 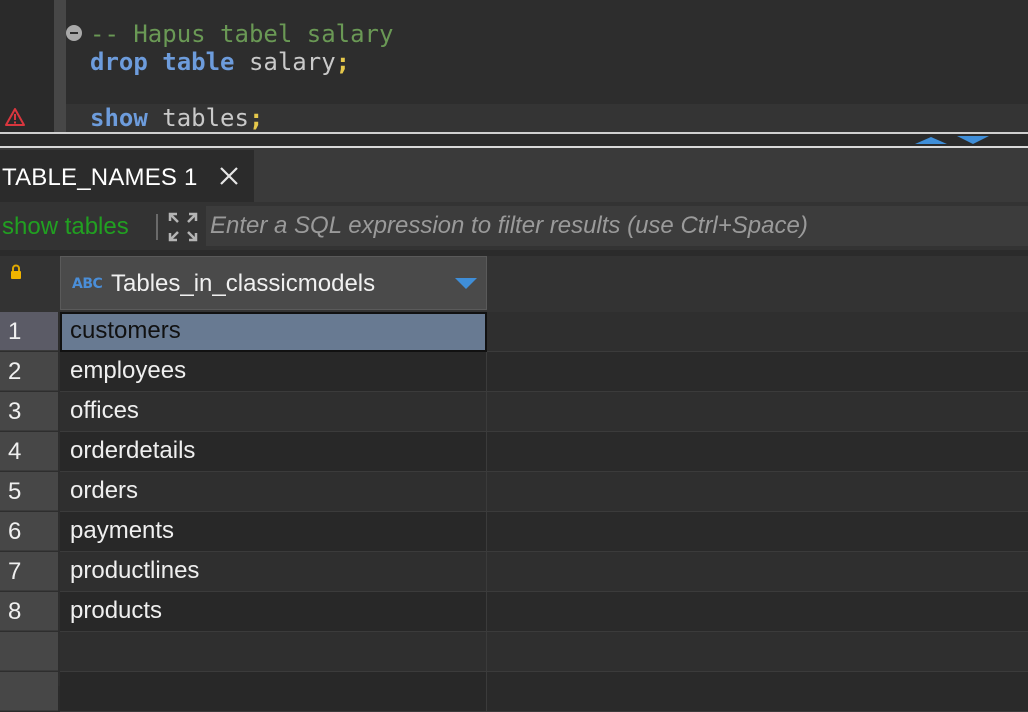 I want to click on table-row: 2 employees, so click(x=514, y=372).